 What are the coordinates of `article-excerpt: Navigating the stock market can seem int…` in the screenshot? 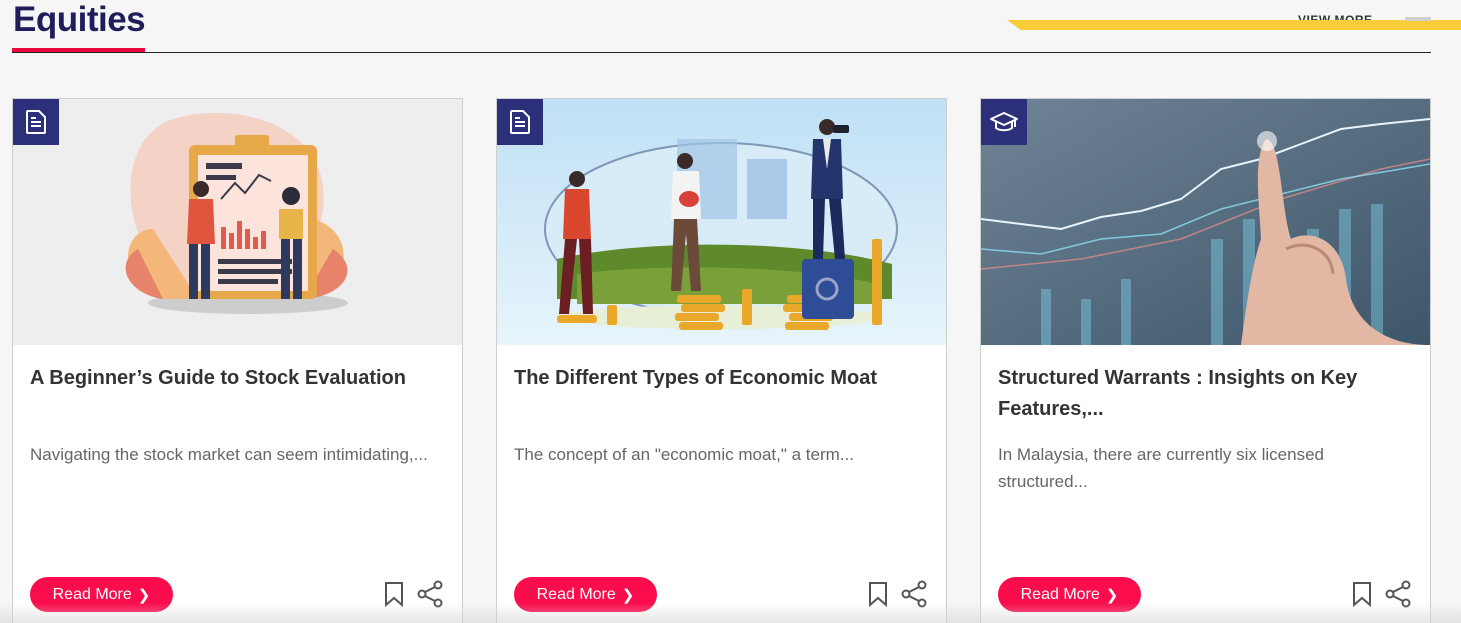 It's located at (229, 454).